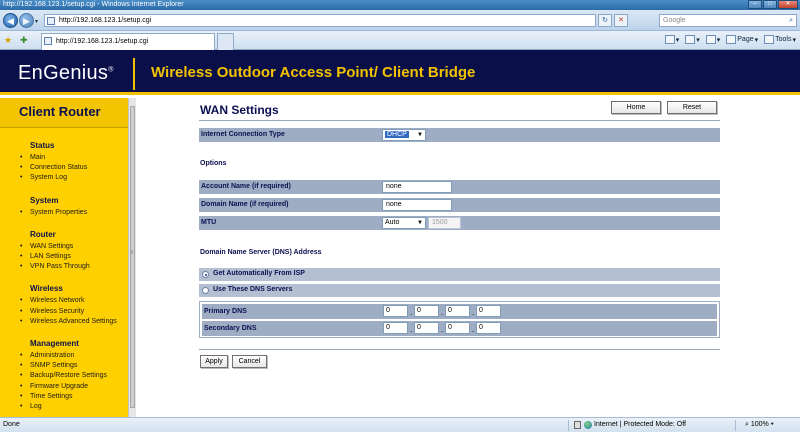  What do you see at coordinates (74, 322) in the screenshot?
I see `sidebar-item-wireless-advanced: Wireless Advanced Settings` at bounding box center [74, 322].